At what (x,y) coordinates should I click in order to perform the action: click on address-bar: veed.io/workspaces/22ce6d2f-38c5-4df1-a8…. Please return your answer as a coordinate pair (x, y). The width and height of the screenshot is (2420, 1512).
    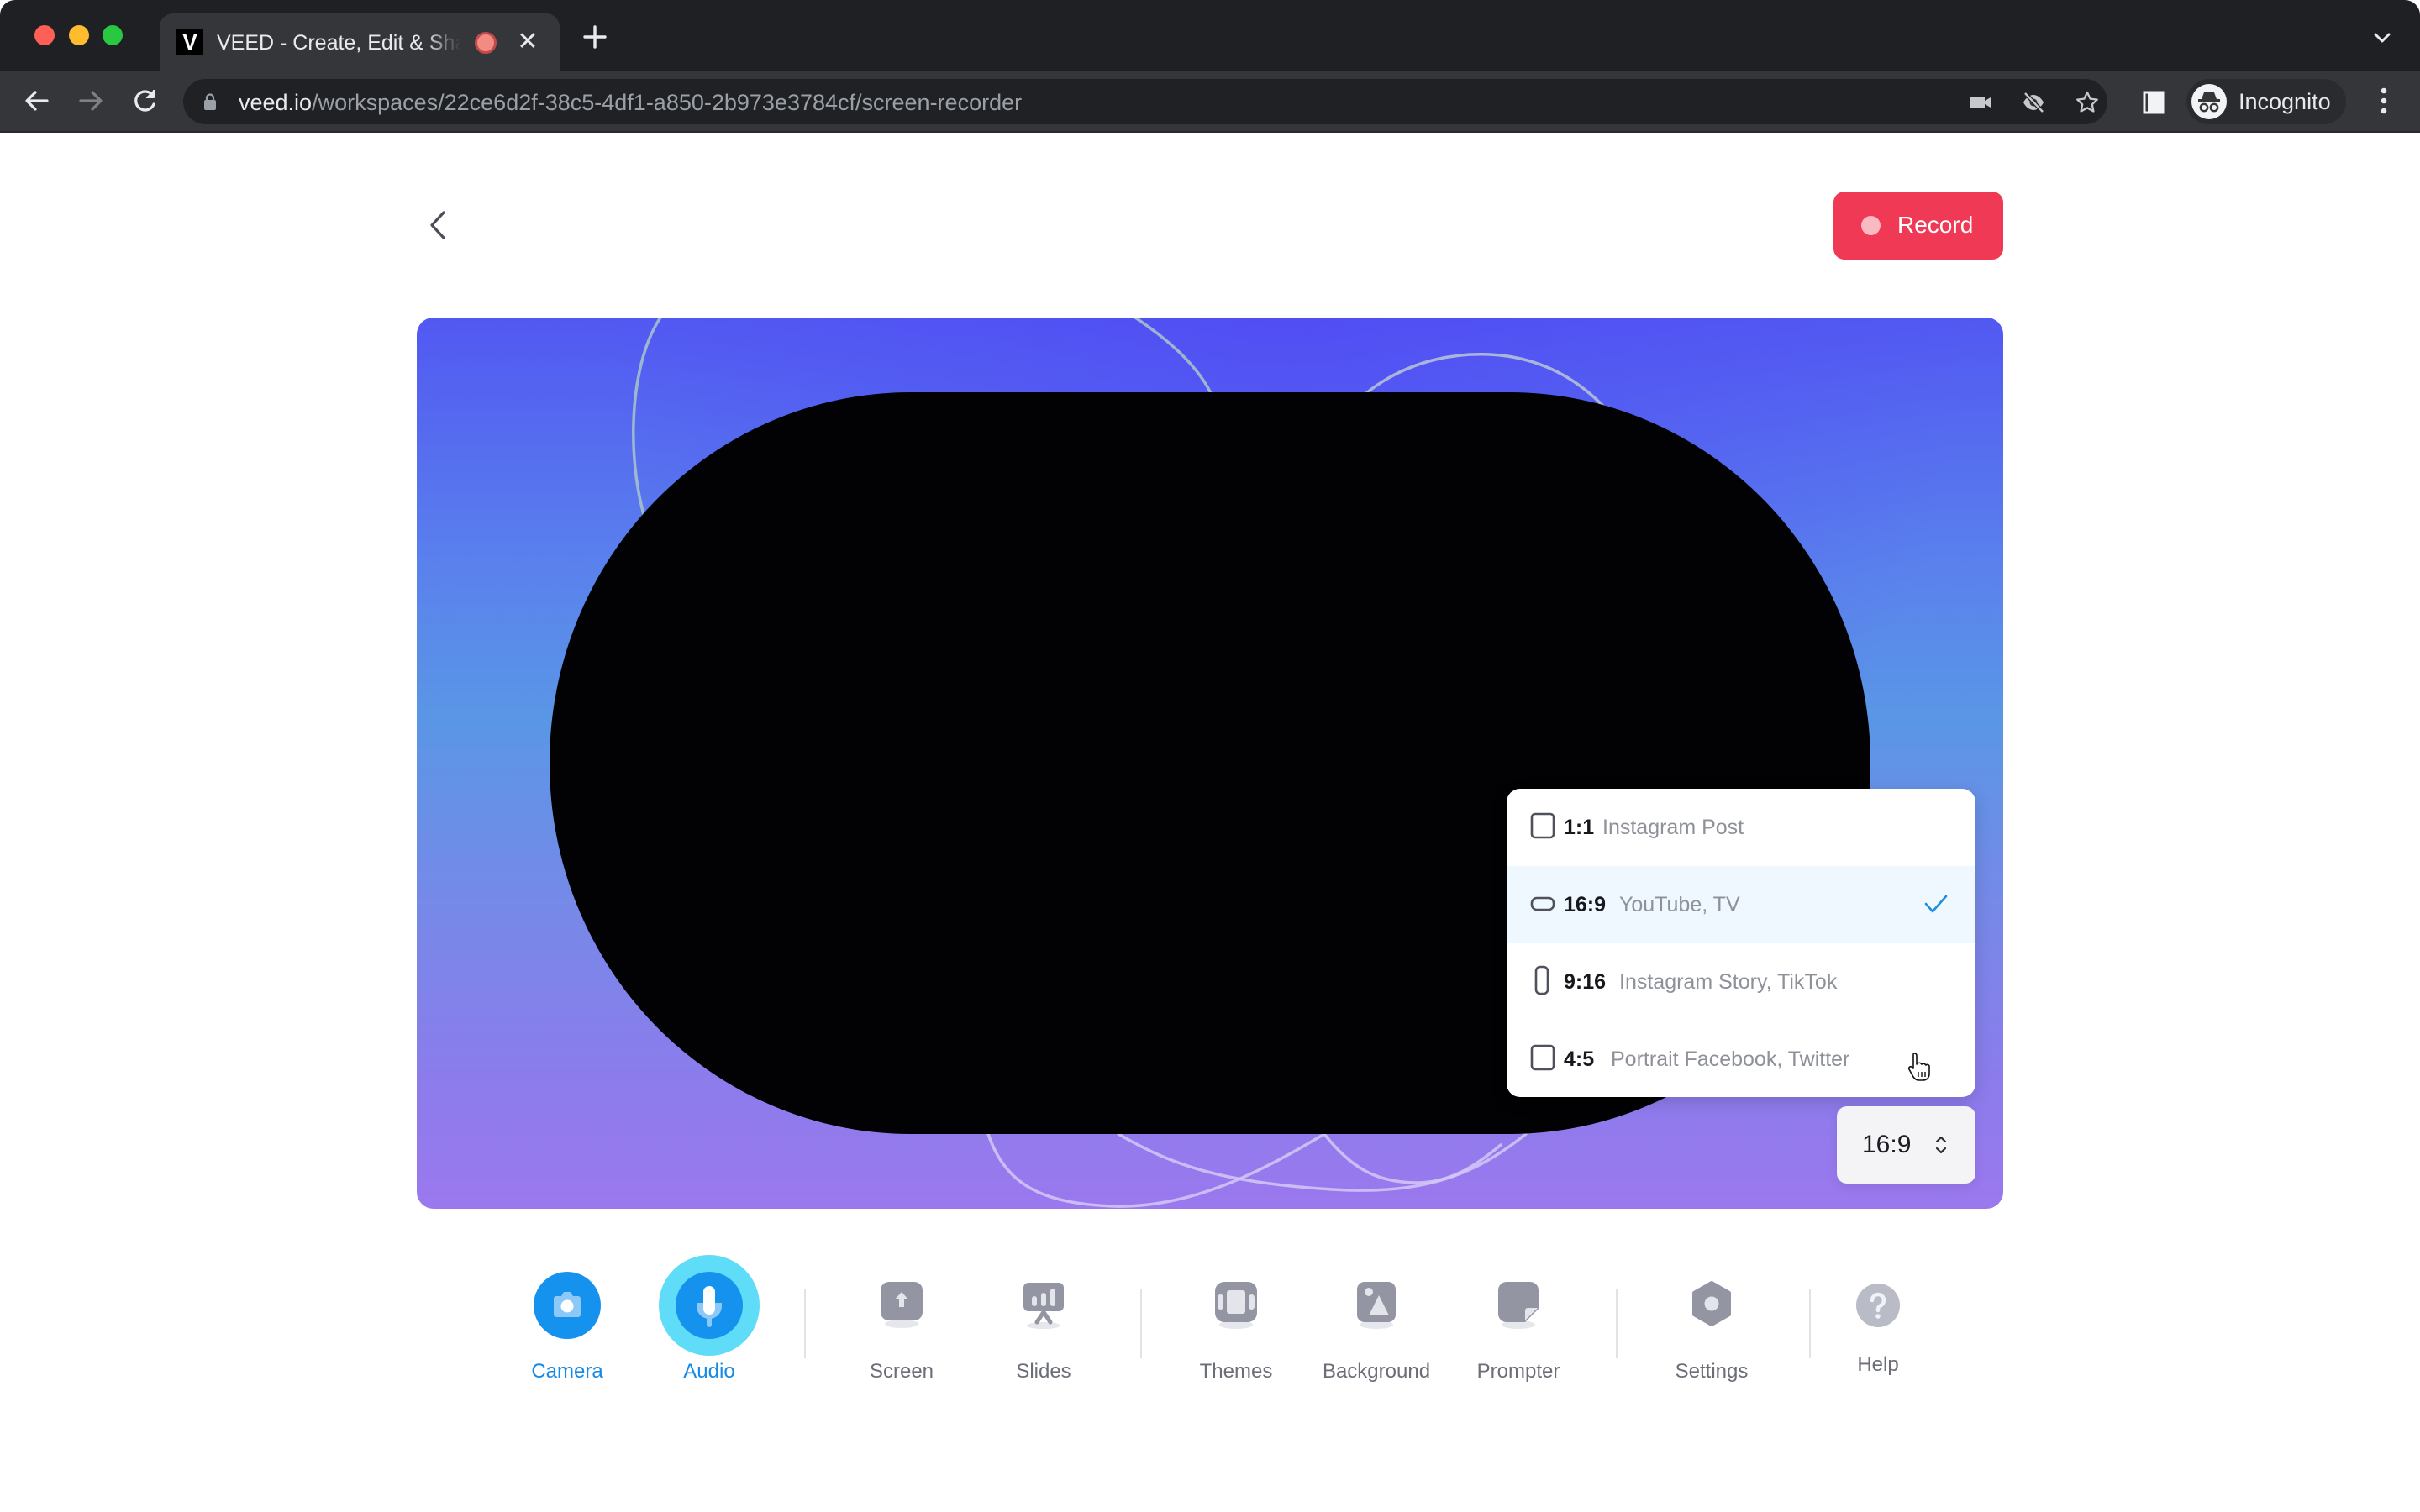
    Looking at the image, I should click on (1145, 101).